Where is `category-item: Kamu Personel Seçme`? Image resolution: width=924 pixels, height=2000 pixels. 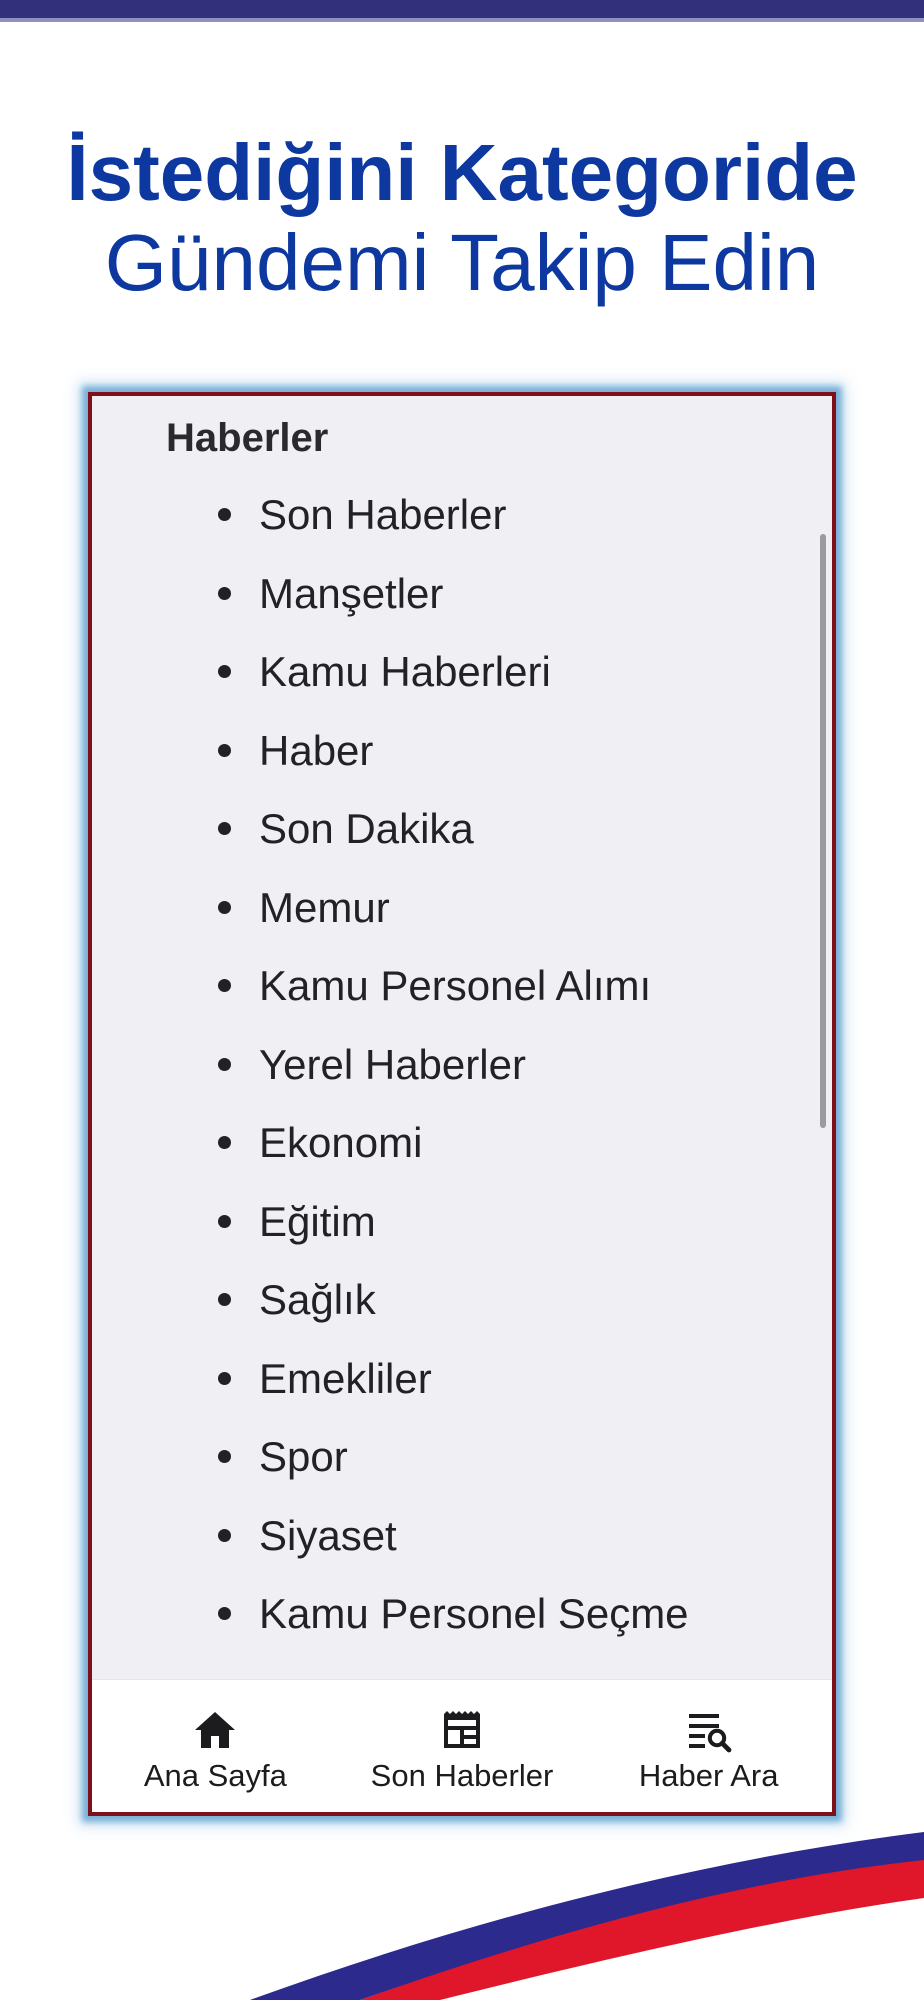
category-item: Kamu Personel Seçme is located at coordinates (390, 1626).